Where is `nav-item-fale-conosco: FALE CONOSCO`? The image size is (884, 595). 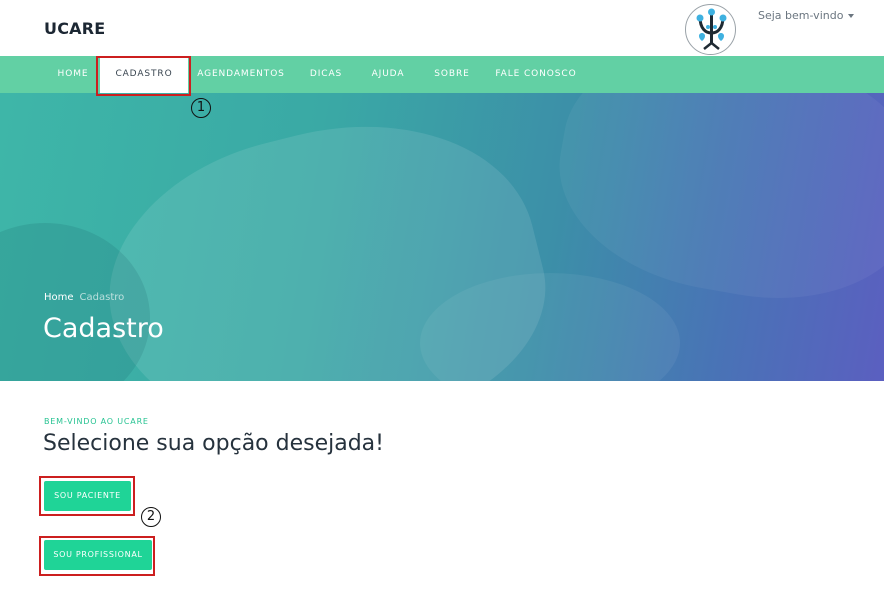 nav-item-fale-conosco: FALE CONOSCO is located at coordinates (536, 74).